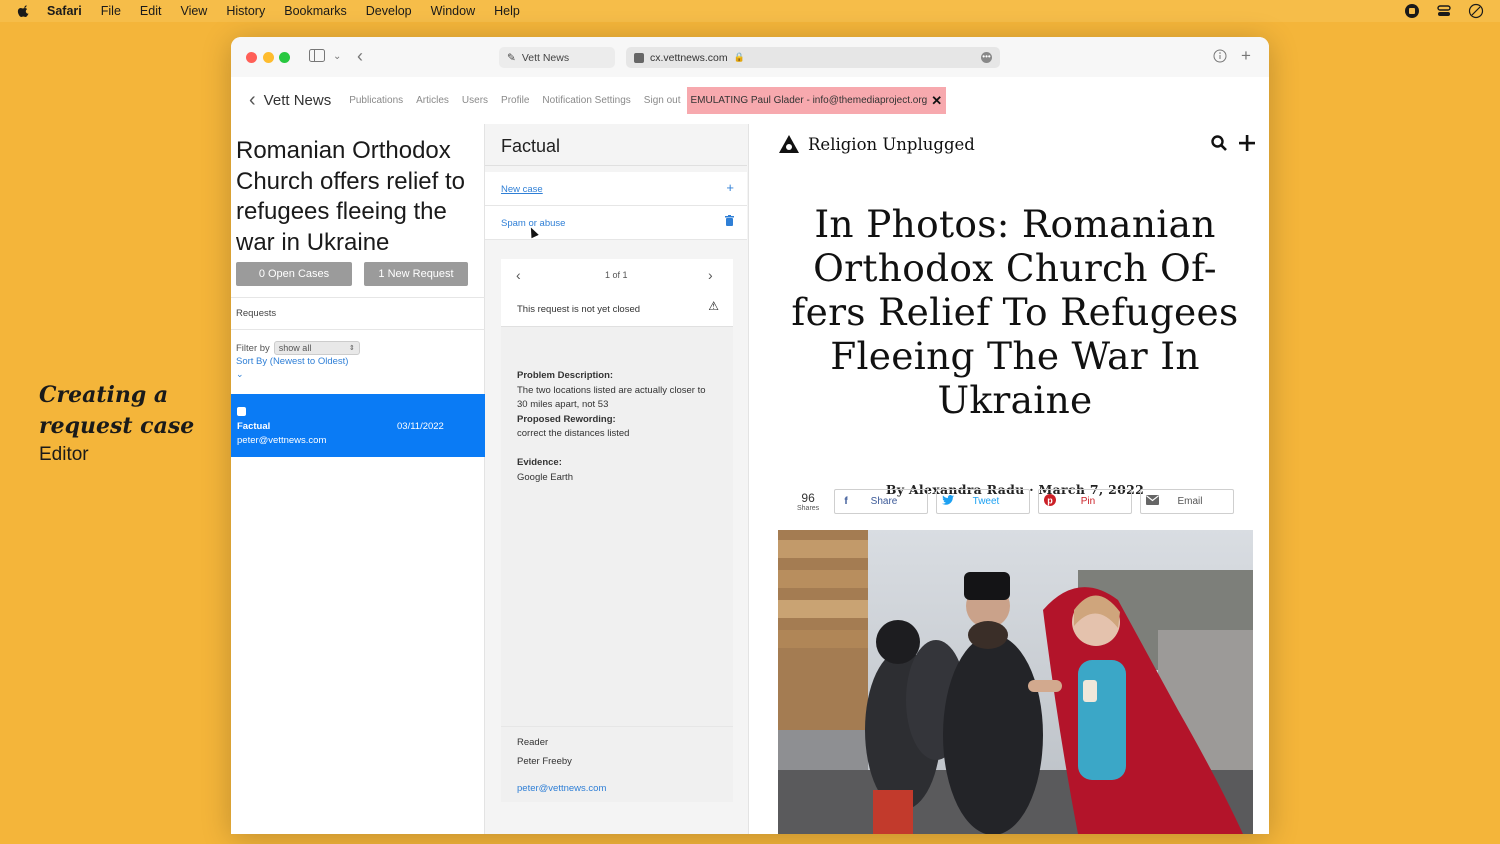  What do you see at coordinates (876, 144) in the screenshot?
I see `site-logo: Religion Unplugged` at bounding box center [876, 144].